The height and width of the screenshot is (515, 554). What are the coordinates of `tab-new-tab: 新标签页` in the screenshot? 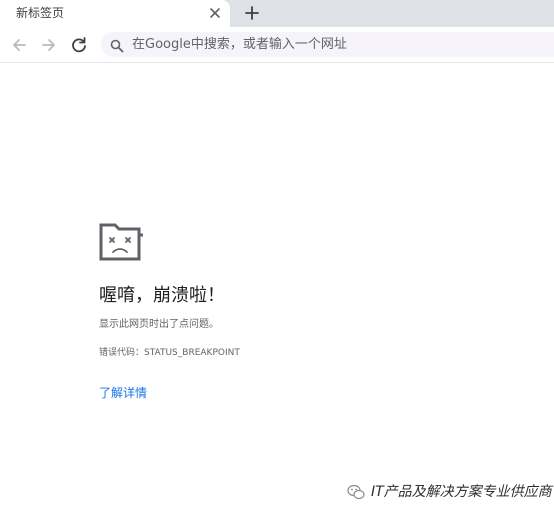 It's located at (115, 13).